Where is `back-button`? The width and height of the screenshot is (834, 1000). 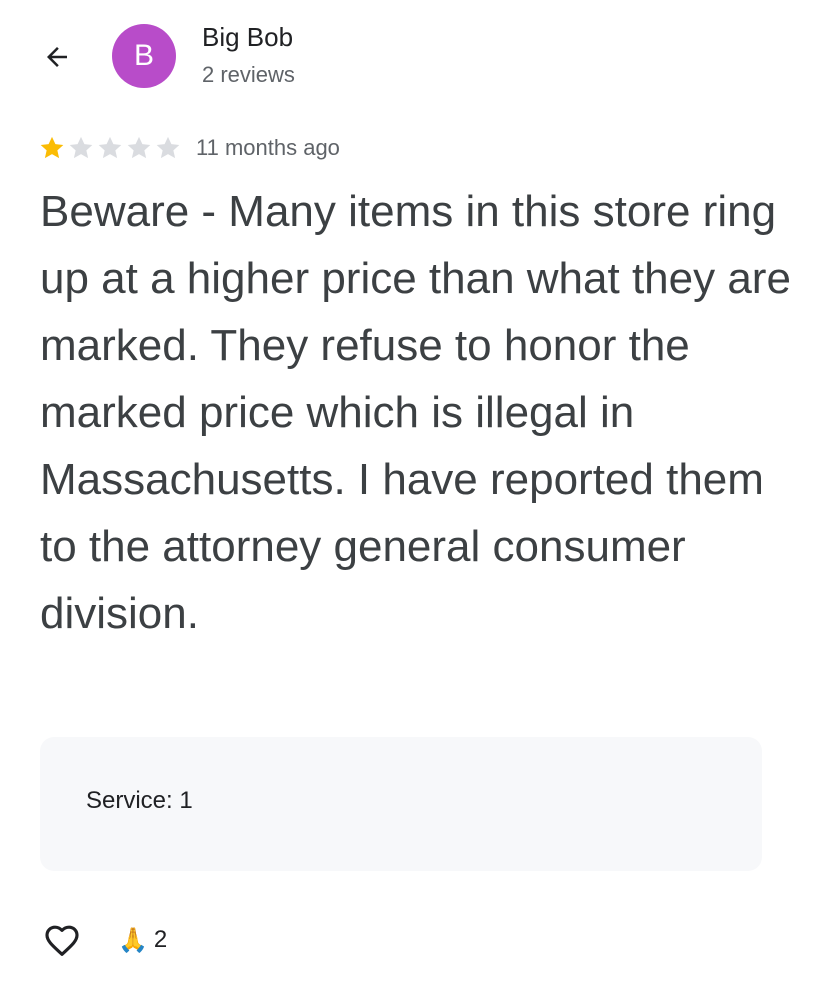
back-button is located at coordinates (57, 57).